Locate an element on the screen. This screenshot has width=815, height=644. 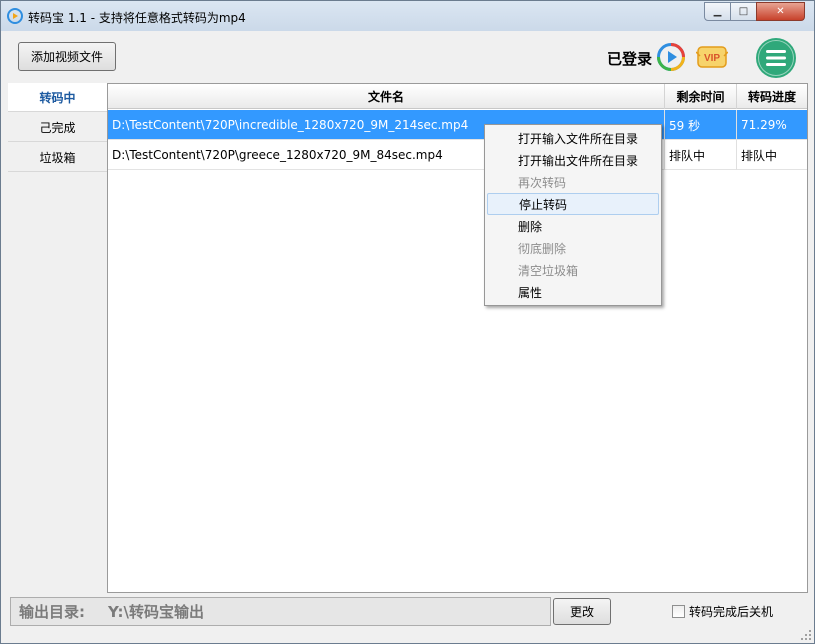
cell-remaining: 排队中 is located at coordinates (701, 155).